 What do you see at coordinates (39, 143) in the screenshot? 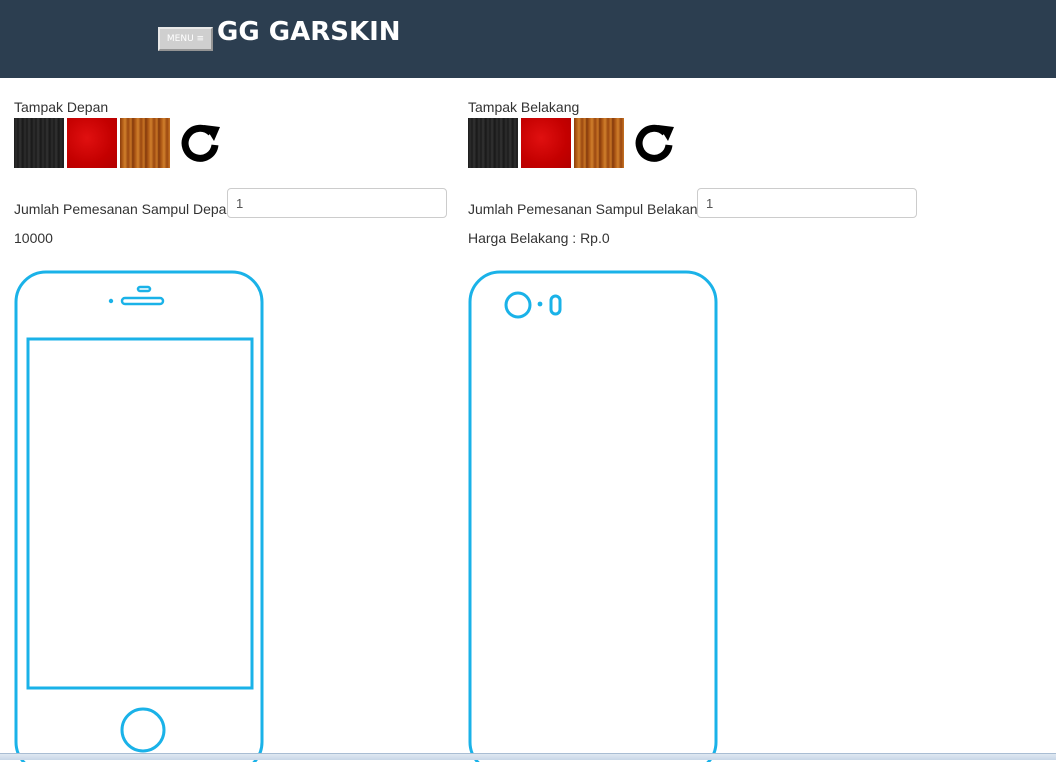
I see `front-swatch-black` at bounding box center [39, 143].